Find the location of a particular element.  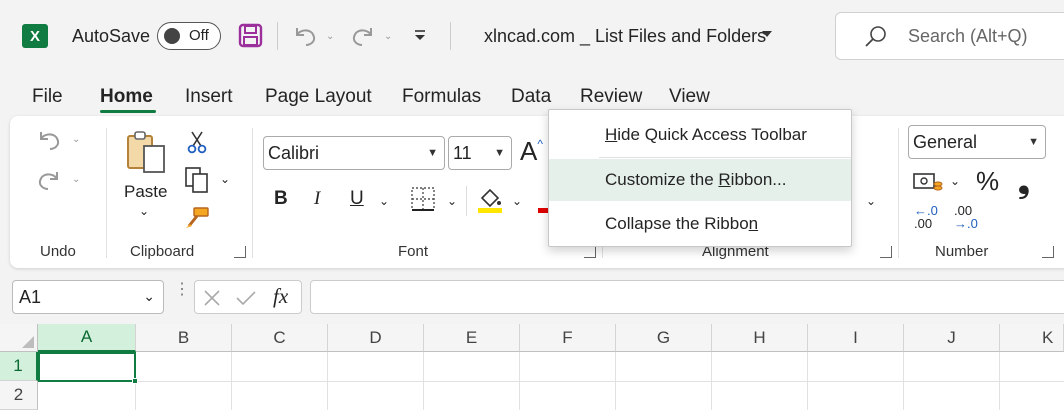

active-cell is located at coordinates (87, 367).